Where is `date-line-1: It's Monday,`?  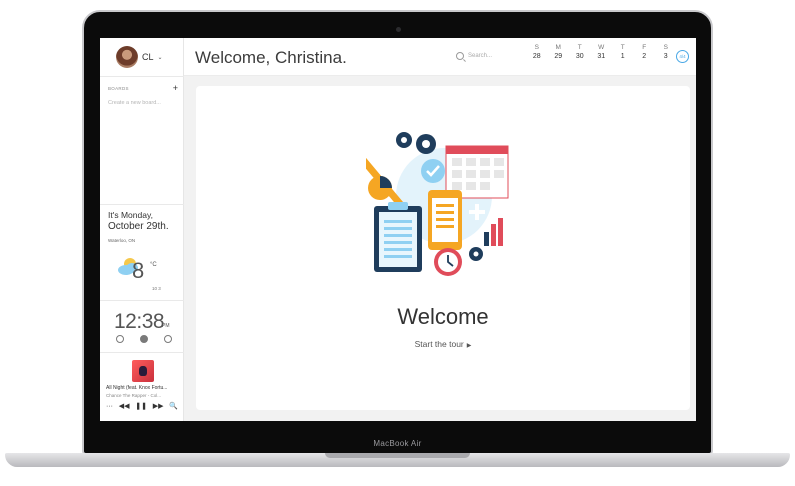 date-line-1: It's Monday, is located at coordinates (130, 215).